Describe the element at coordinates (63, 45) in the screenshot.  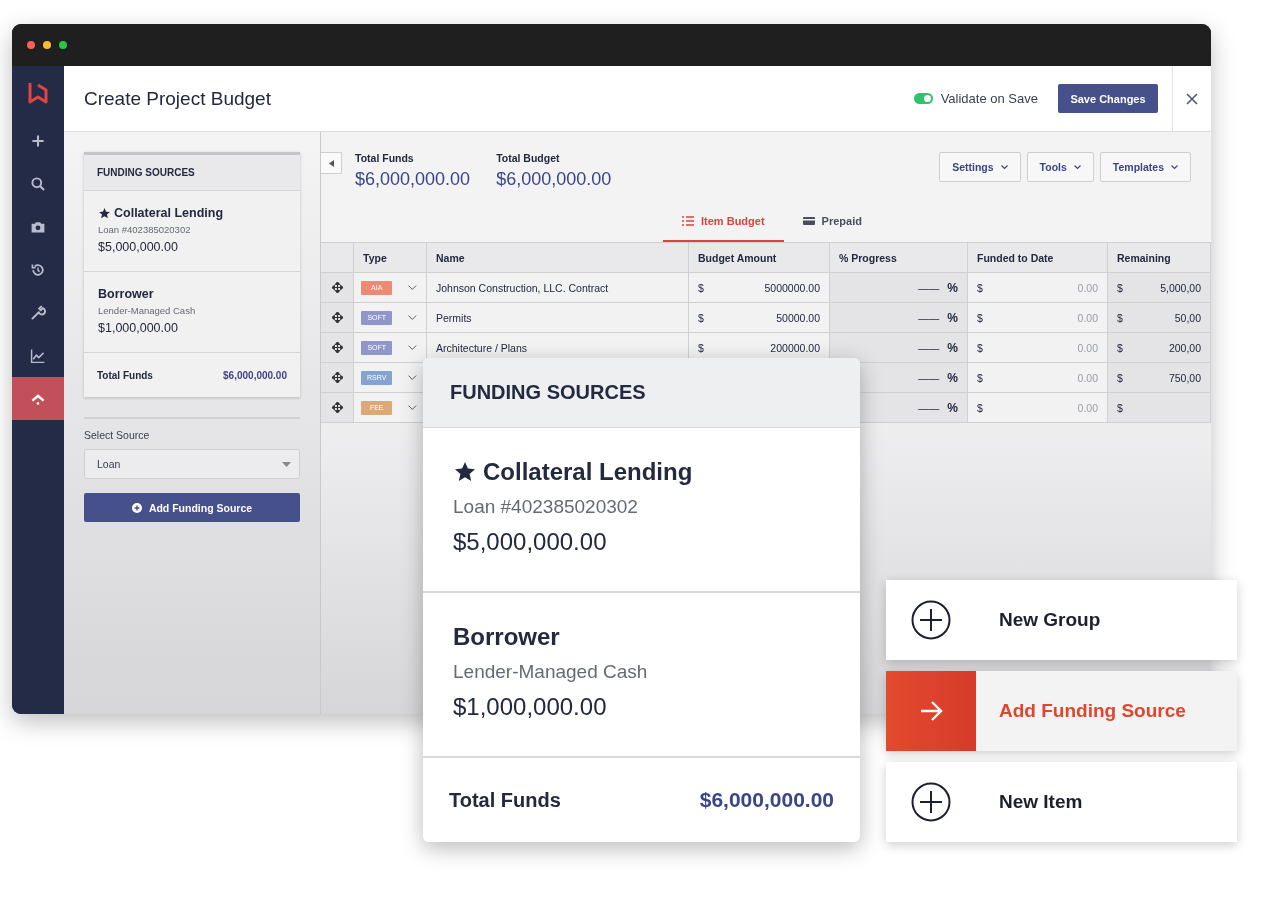
I see `window-maximize-button` at that location.